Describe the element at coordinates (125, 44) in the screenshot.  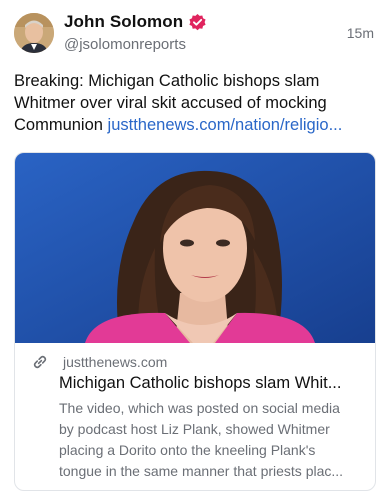
I see `author-handle: @jsolomonreports` at that location.